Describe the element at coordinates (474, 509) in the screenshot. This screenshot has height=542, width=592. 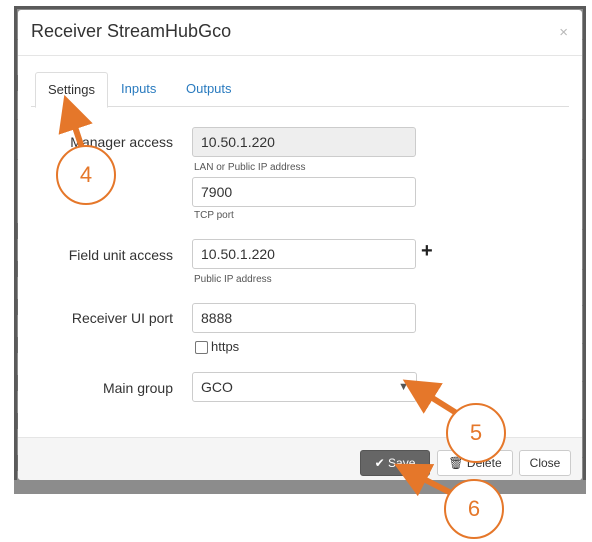
I see `annotation-6: 6` at that location.